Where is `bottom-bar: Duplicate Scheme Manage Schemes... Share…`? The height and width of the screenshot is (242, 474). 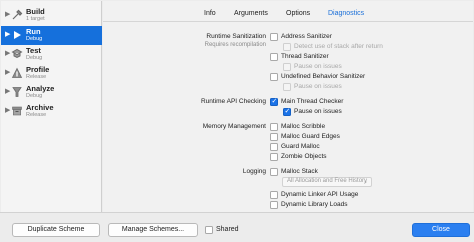 bottom-bar: Duplicate Scheme Manage Schemes... Share… is located at coordinates (237, 227).